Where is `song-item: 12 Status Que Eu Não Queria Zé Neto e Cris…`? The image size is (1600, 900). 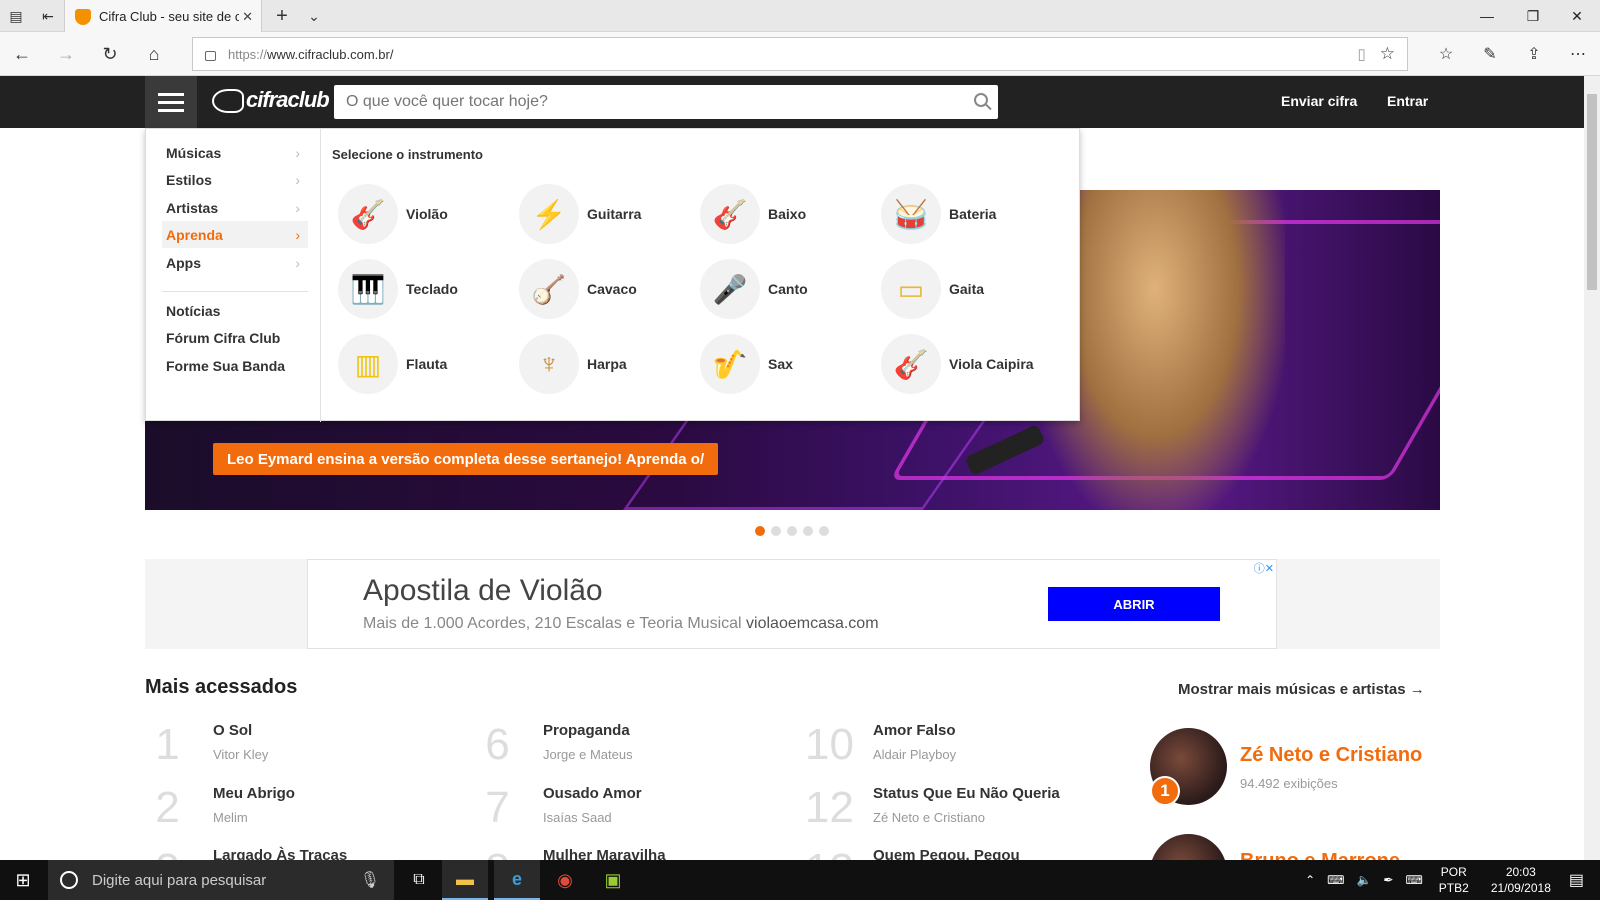
song-item: 12 Status Que Eu Não Queria Zé Neto e Cris… is located at coordinates (955, 811).